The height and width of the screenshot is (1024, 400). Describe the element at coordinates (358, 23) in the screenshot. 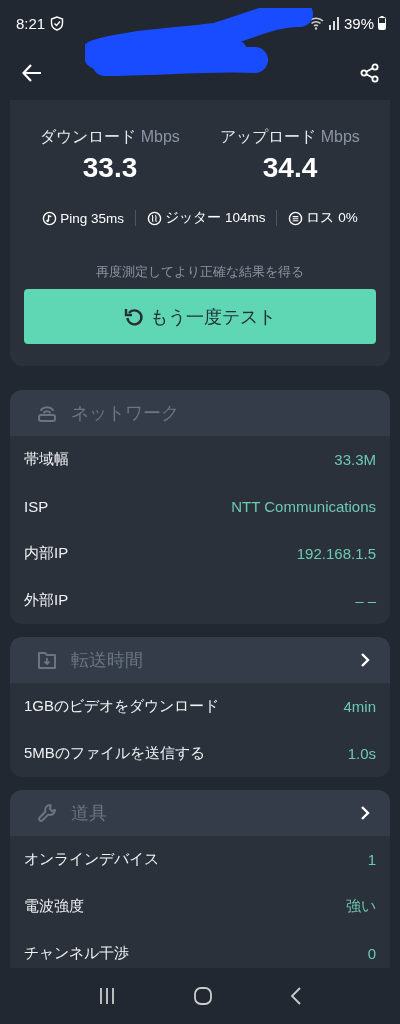

I see `battery-percent: 39%` at that location.